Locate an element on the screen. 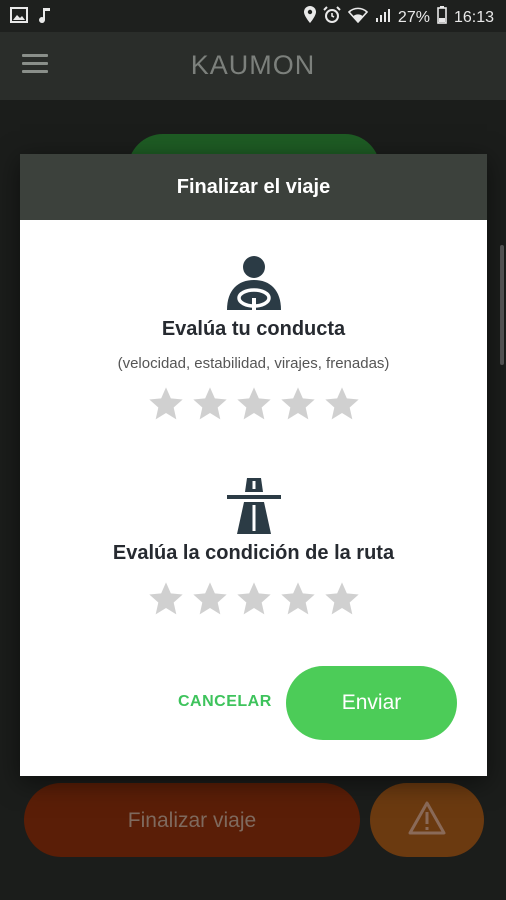 The width and height of the screenshot is (506, 900). cancel-button: CANCELAR is located at coordinates (225, 702).